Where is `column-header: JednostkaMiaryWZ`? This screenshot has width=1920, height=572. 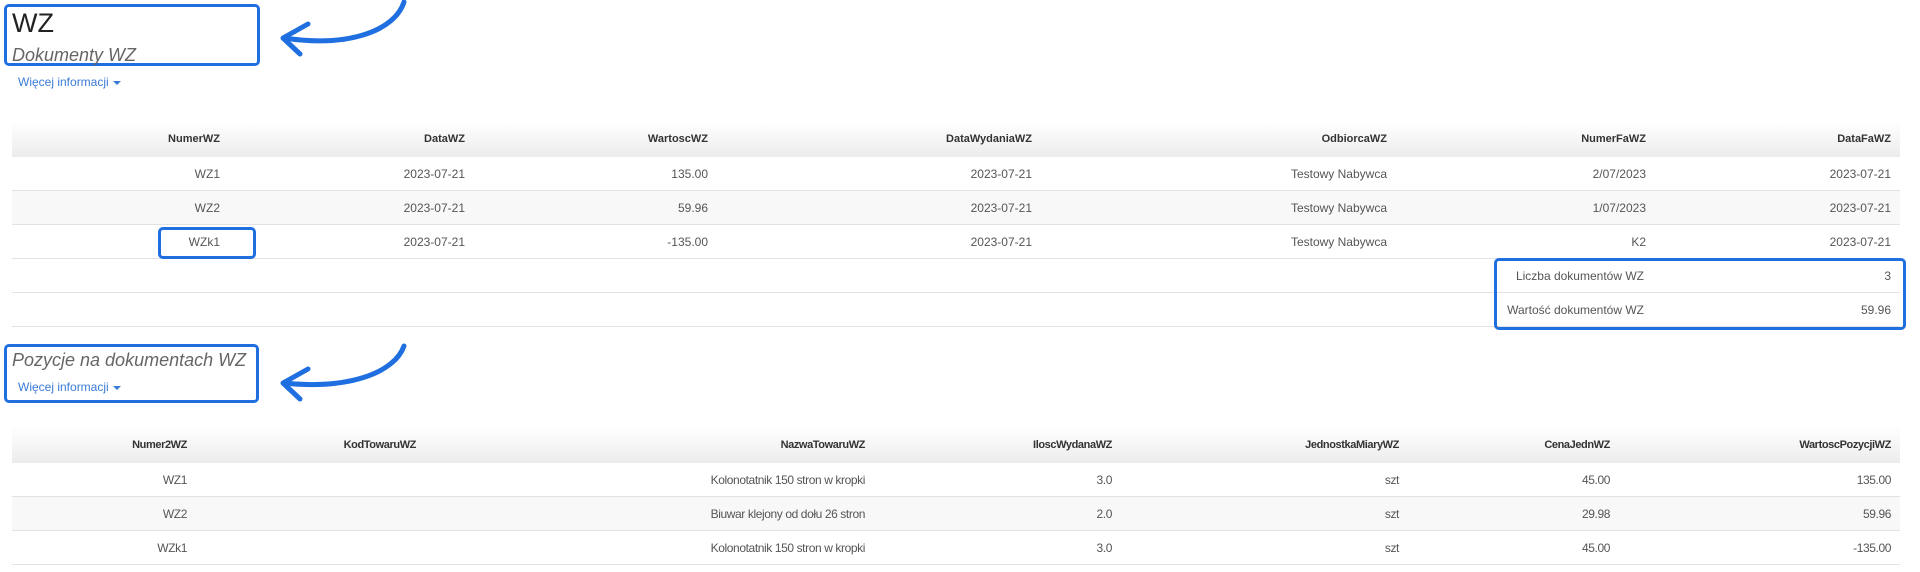 column-header: JednostkaMiaryWZ is located at coordinates (1352, 445).